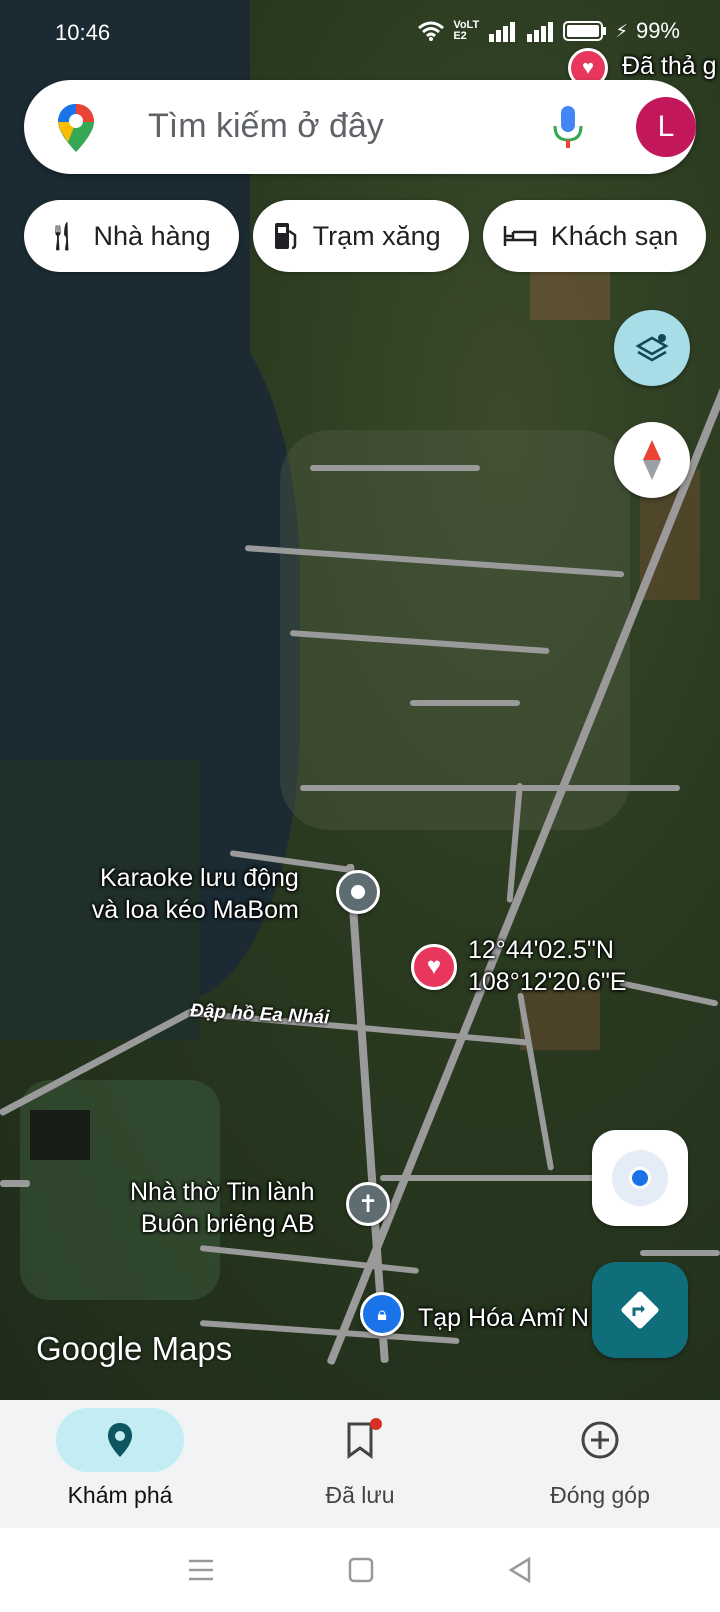  Describe the element at coordinates (503, 1318) in the screenshot. I see `place-label-store: Tạp Hóa Amĩ N` at that location.